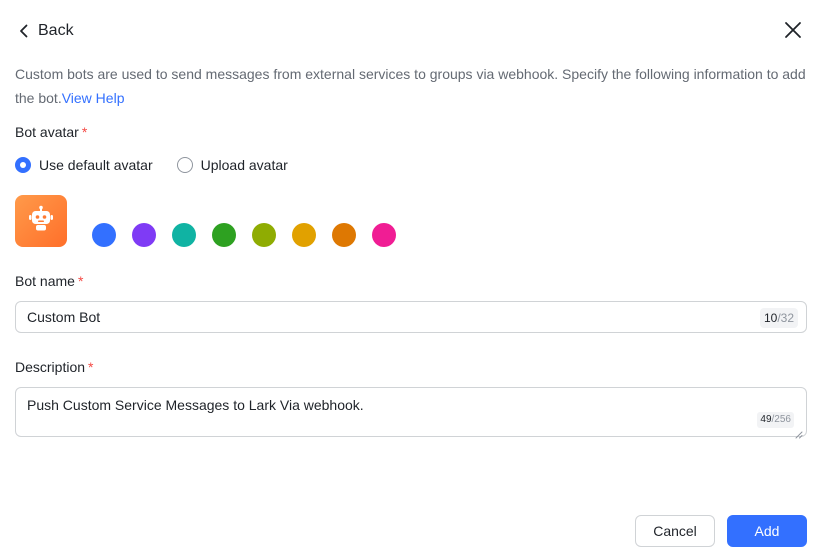 Image resolution: width=823 pixels, height=560 pixels. What do you see at coordinates (344, 235) in the screenshot?
I see `color-swatch-orange` at bounding box center [344, 235].